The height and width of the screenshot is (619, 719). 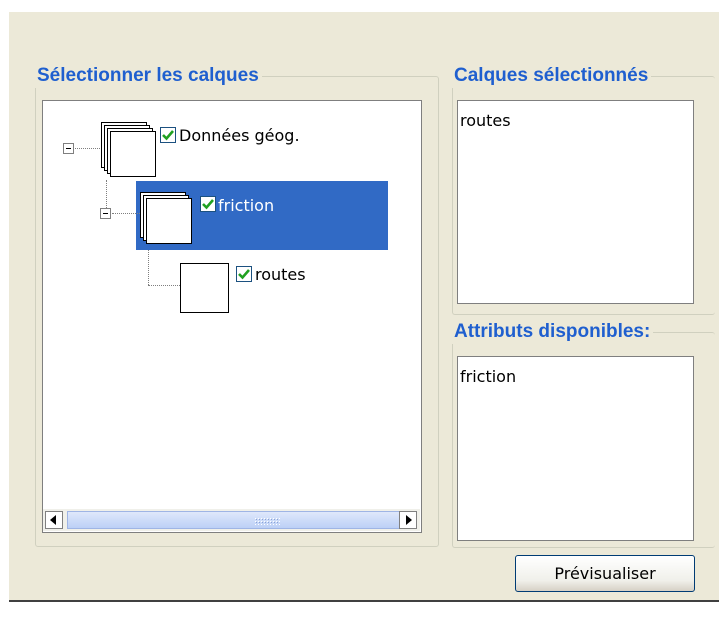 I want to click on preview-button: Prévisualiser, so click(x=605, y=573).